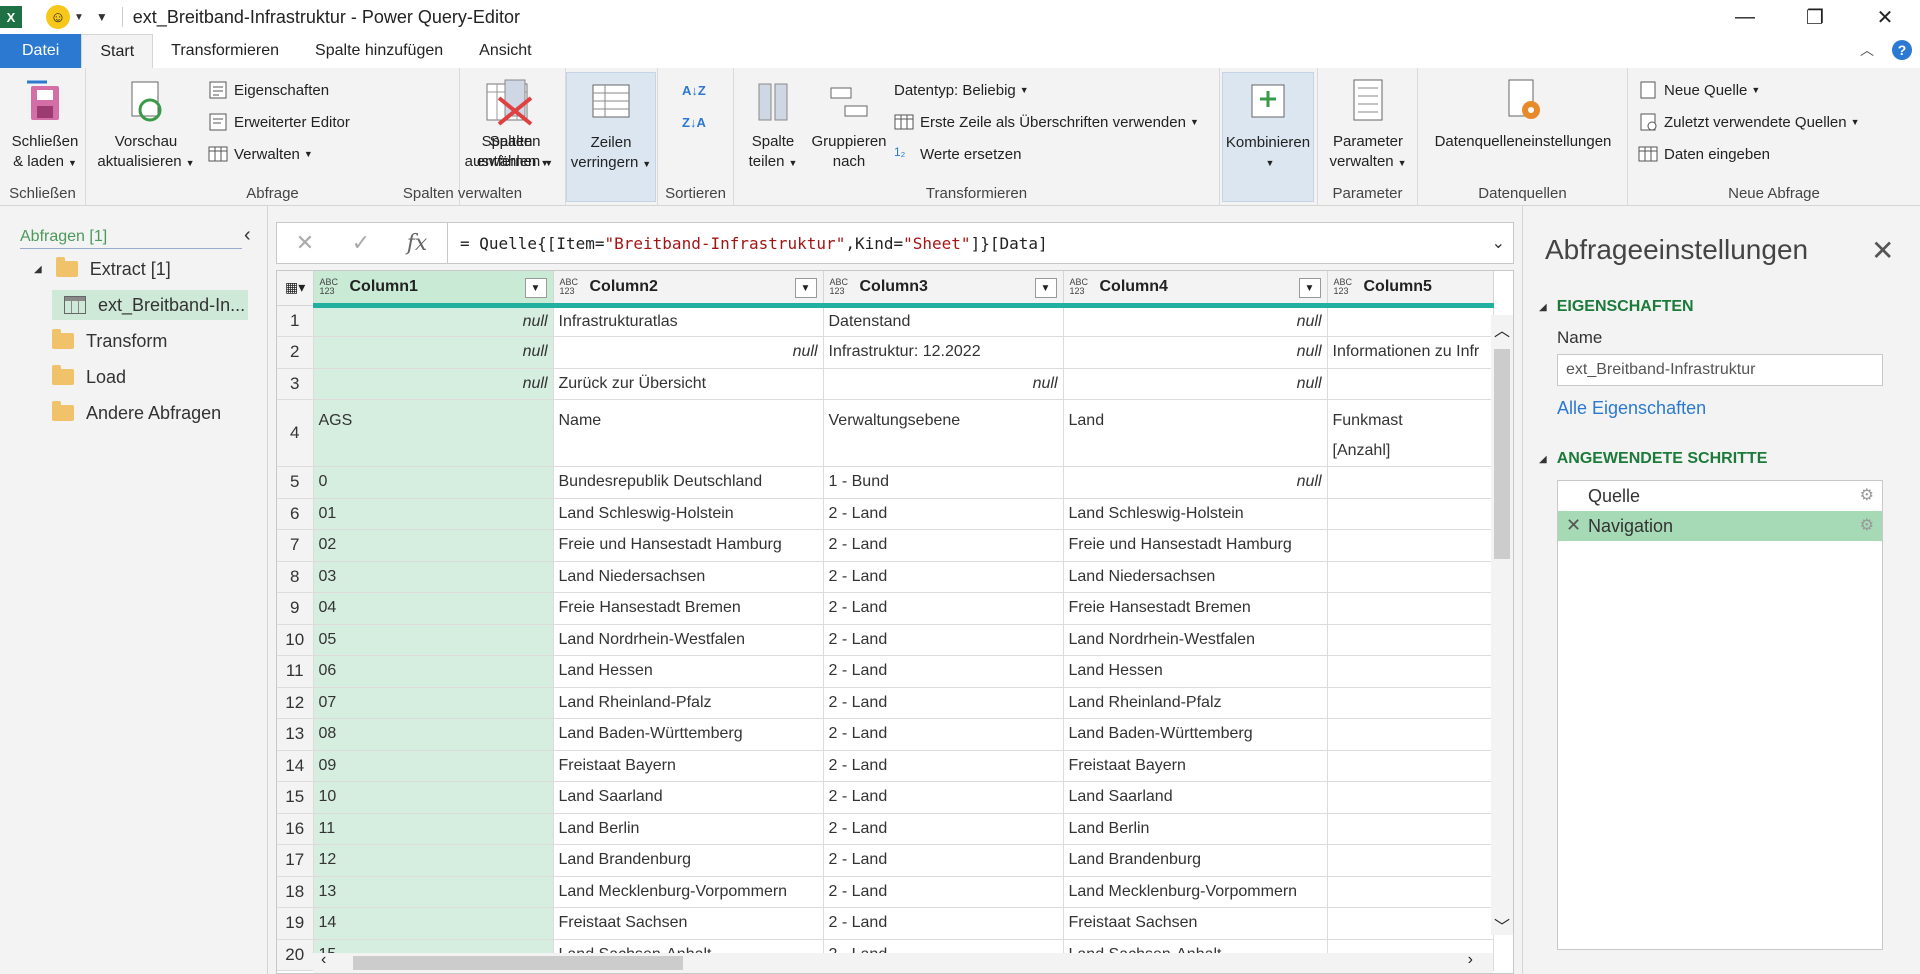 This screenshot has height=974, width=1920. I want to click on minimize-button: —, so click(1745, 17).